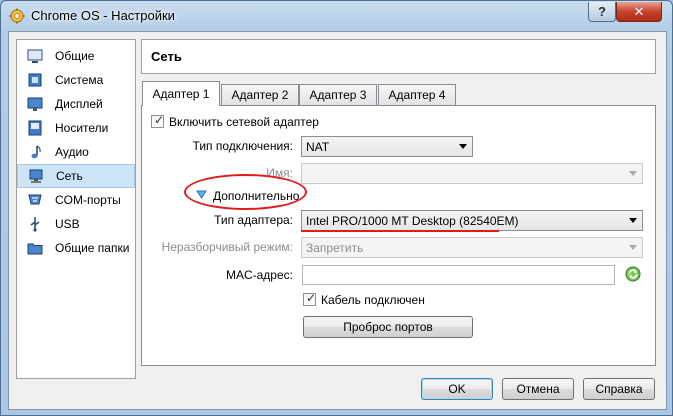  I want to click on tab-adapter-4: Адаптер 4, so click(417, 94).